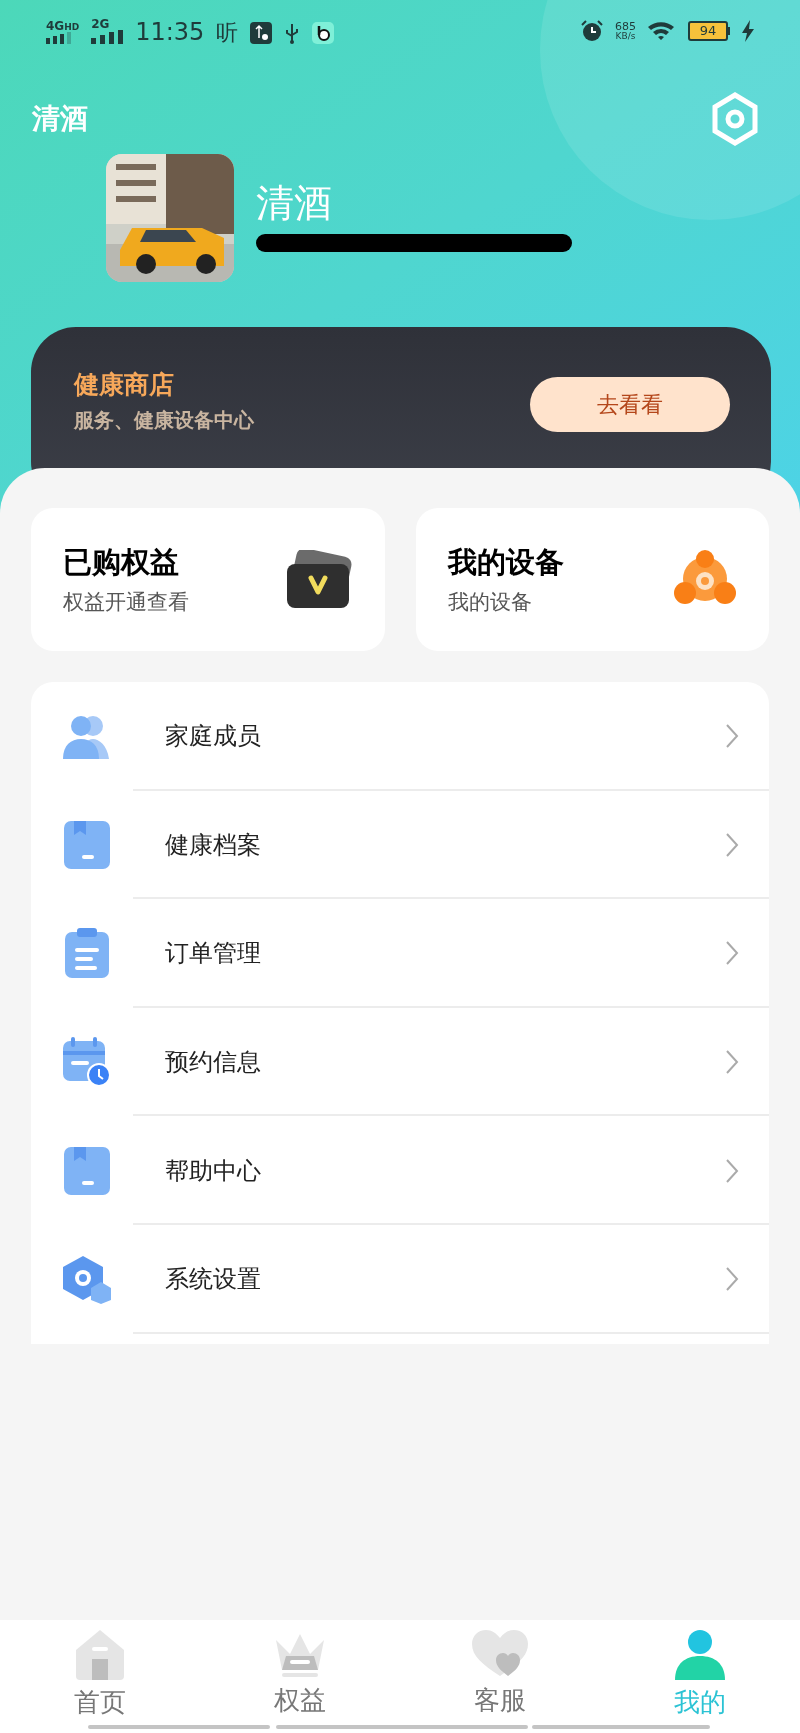 The image size is (800, 1733). What do you see at coordinates (319, 579) in the screenshot?
I see `ticket-icon` at bounding box center [319, 579].